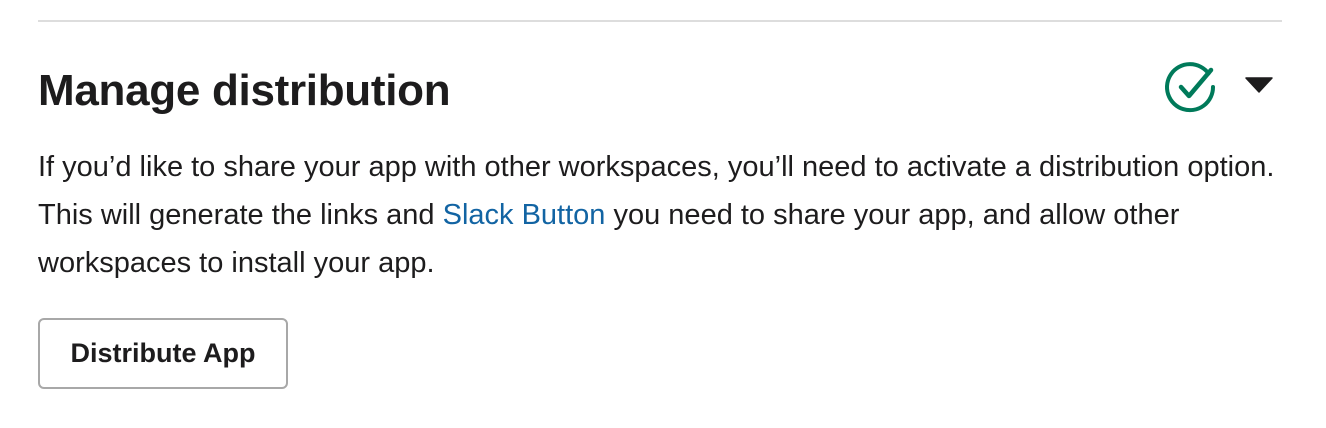 This screenshot has height=428, width=1326. Describe the element at coordinates (660, 21) in the screenshot. I see `section-divider` at that location.